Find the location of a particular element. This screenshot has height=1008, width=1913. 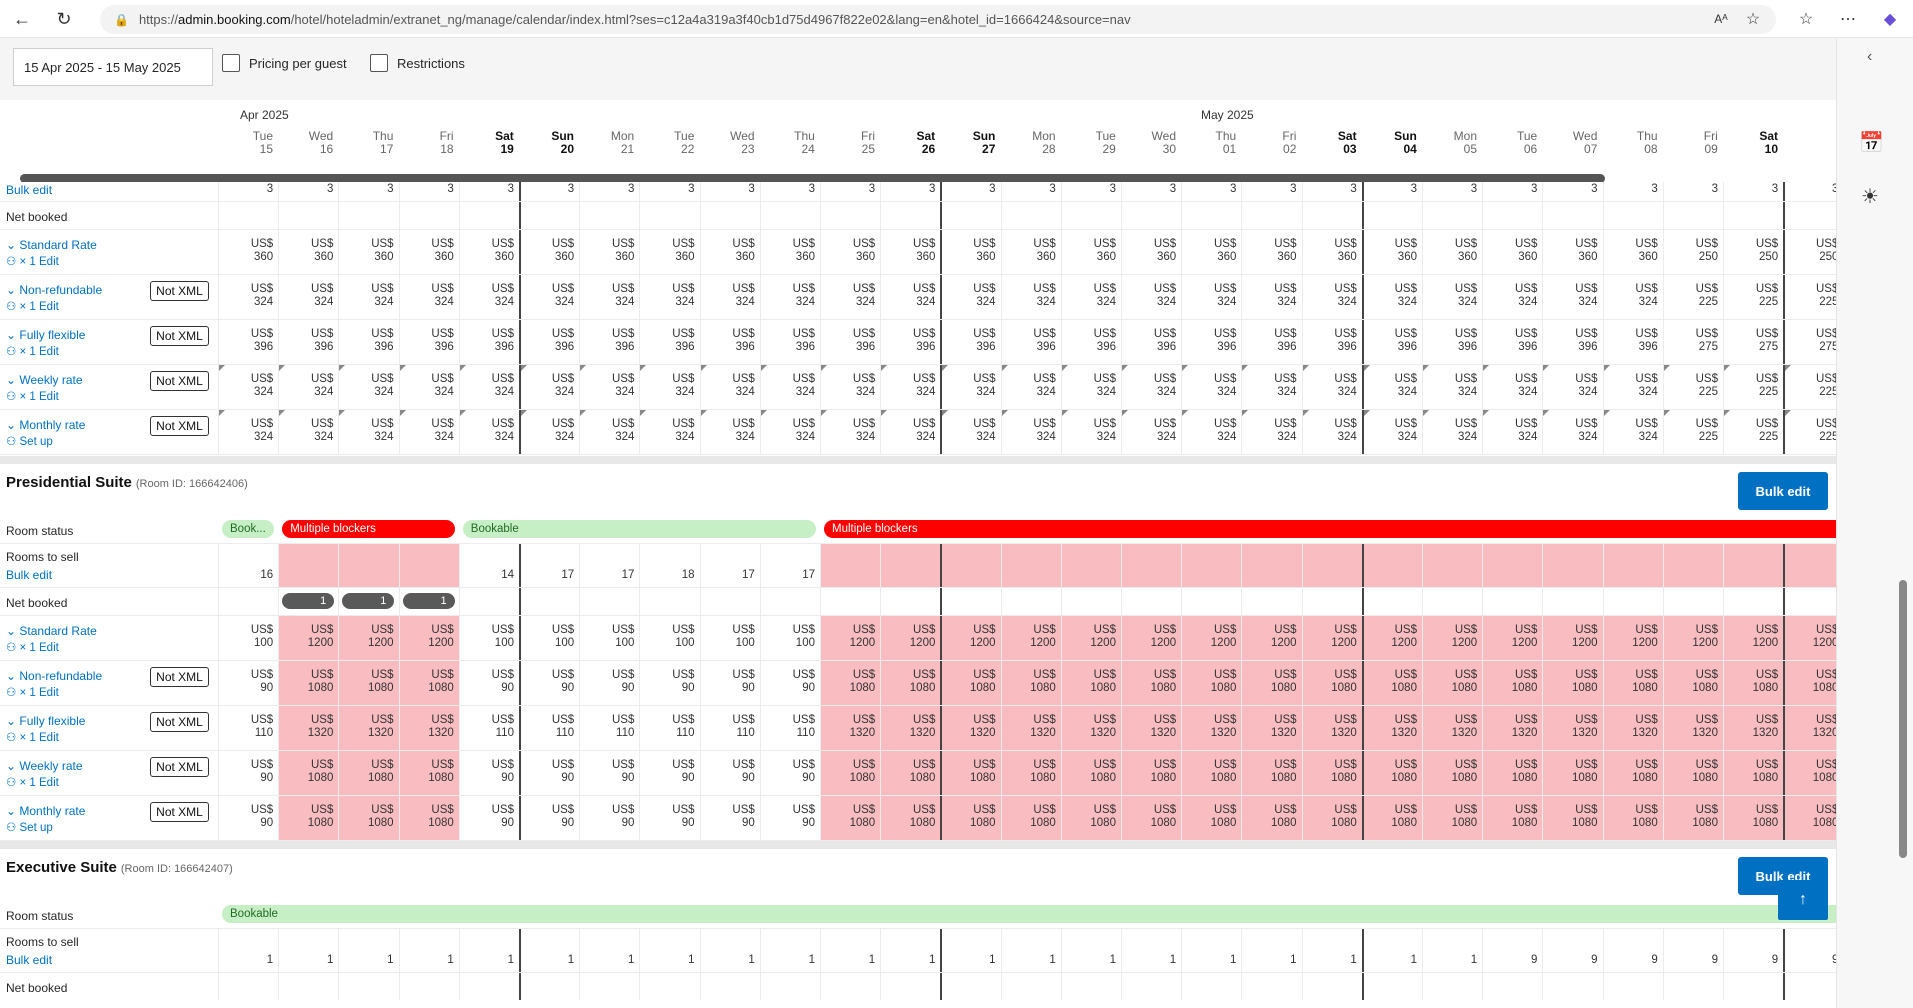

rate-plan-name: ⌄ Fully flexible is located at coordinates (45, 721).